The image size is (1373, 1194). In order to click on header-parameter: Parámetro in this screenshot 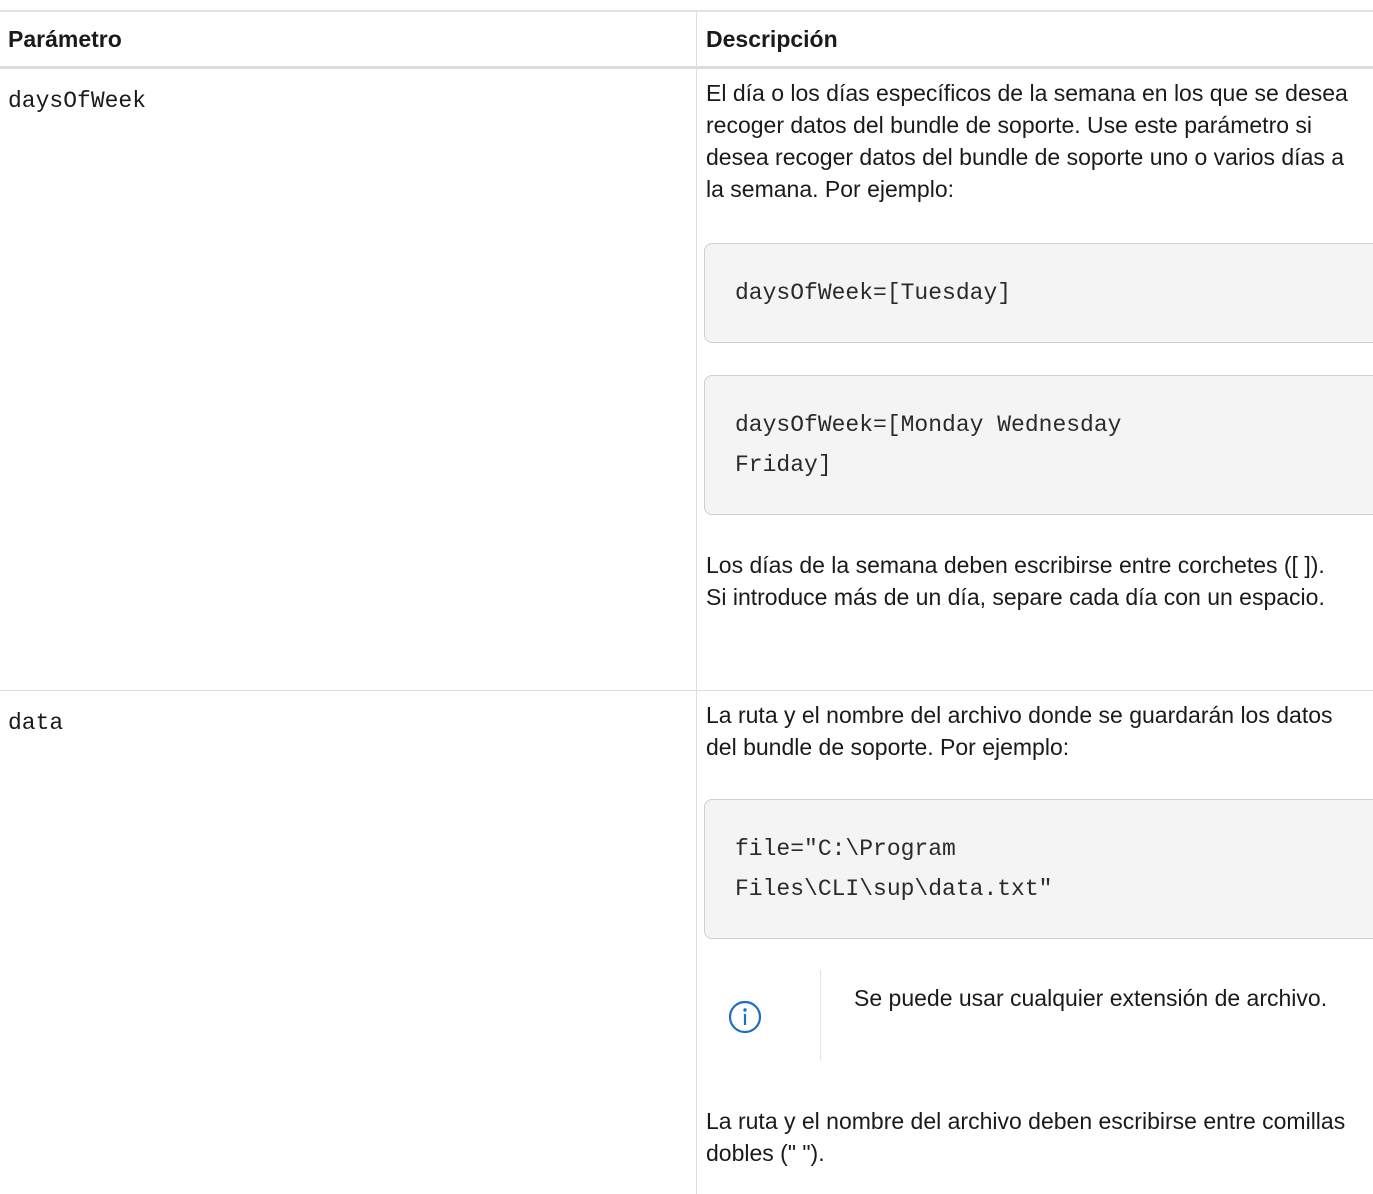, I will do `click(65, 39)`.